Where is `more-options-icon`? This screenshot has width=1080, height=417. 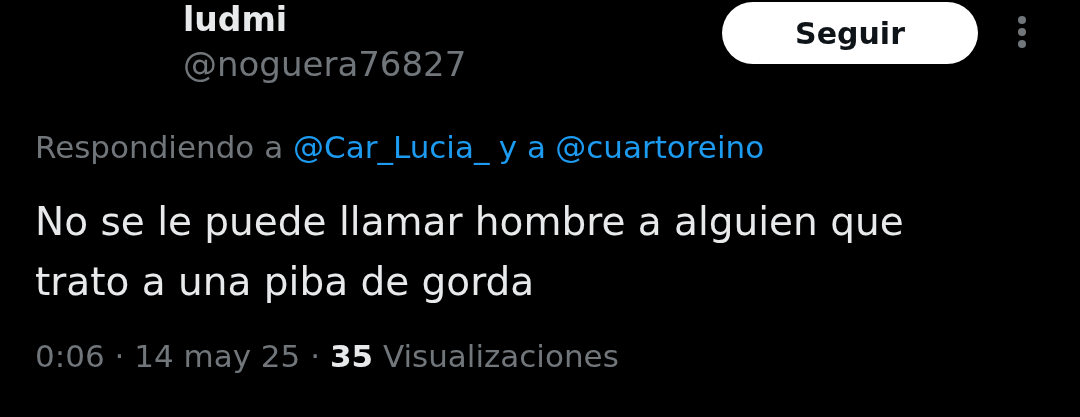 more-options-icon is located at coordinates (1022, 32).